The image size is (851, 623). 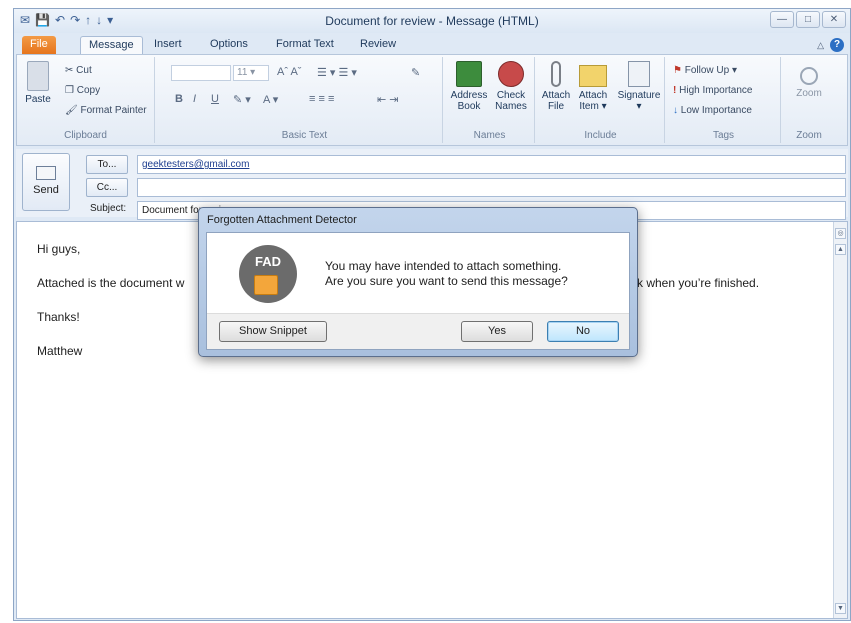 What do you see at coordinates (46, 173) in the screenshot?
I see `send-icon` at bounding box center [46, 173].